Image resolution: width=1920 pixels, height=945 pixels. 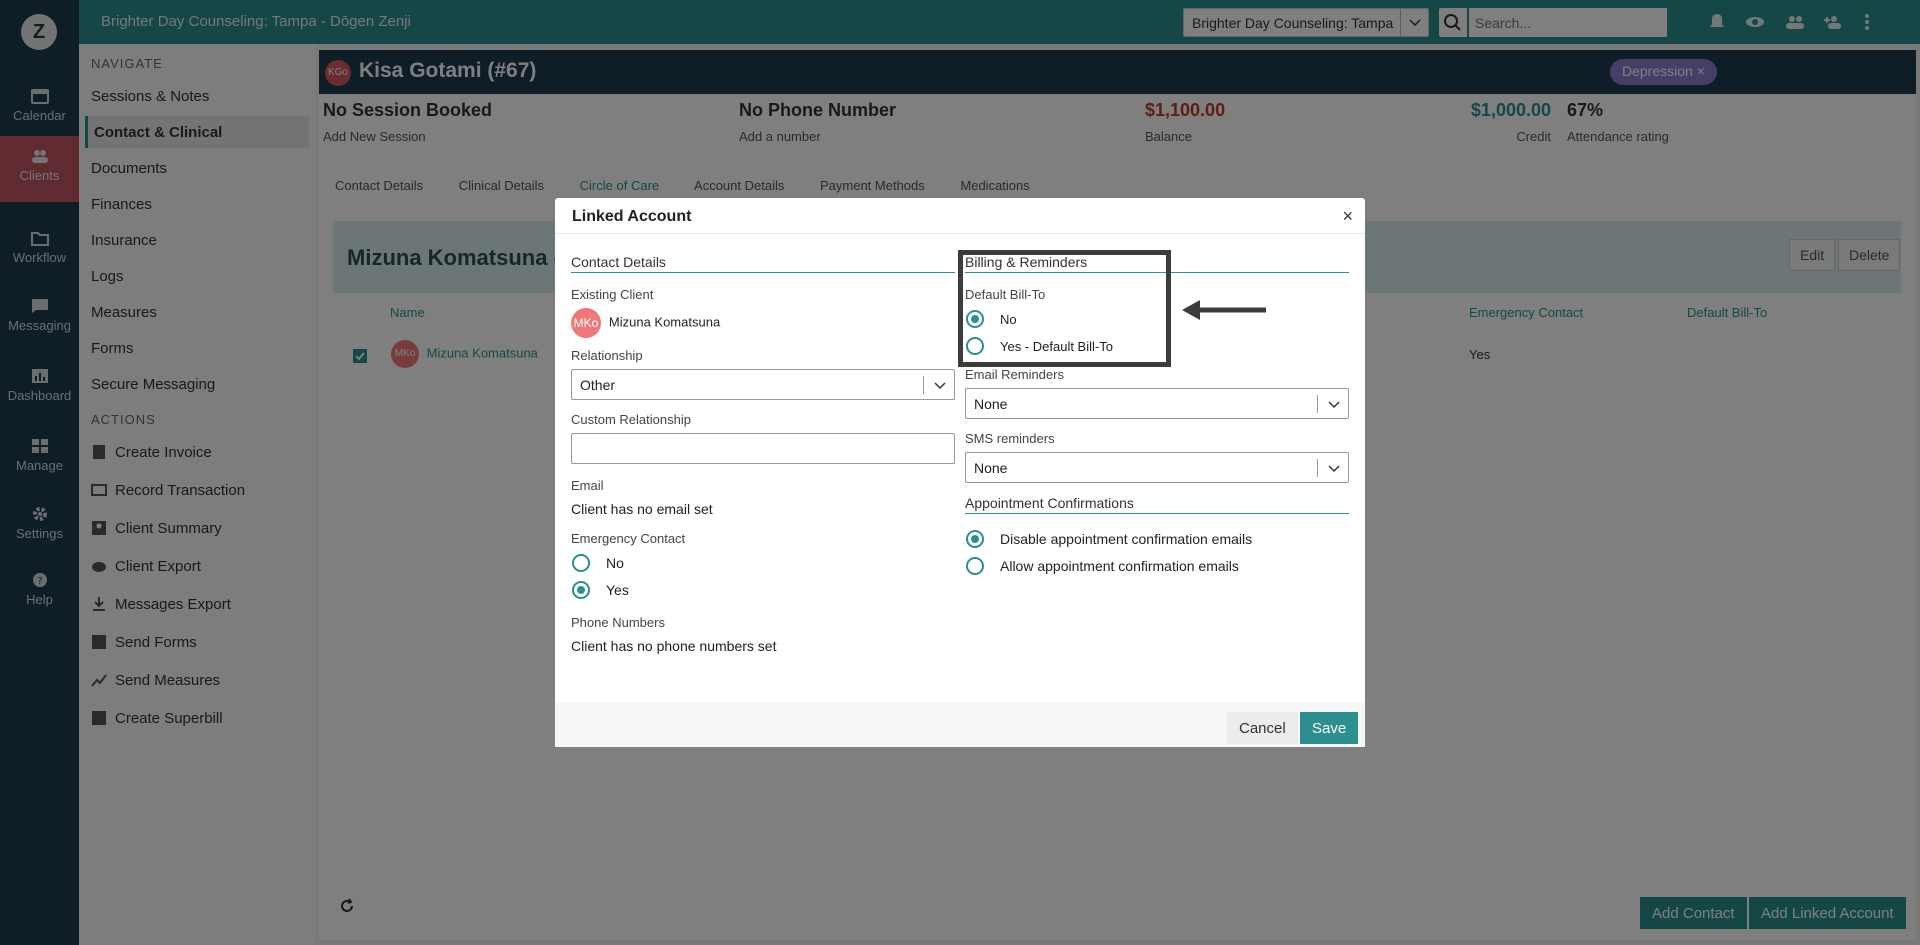 I want to click on email-label: Email, so click(x=587, y=485).